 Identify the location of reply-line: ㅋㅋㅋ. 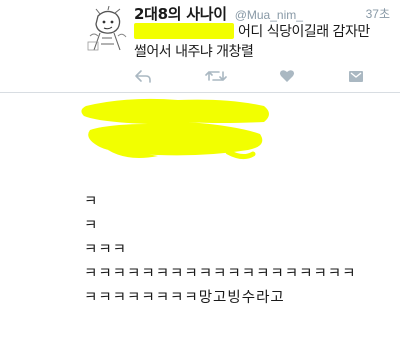
(106, 250).